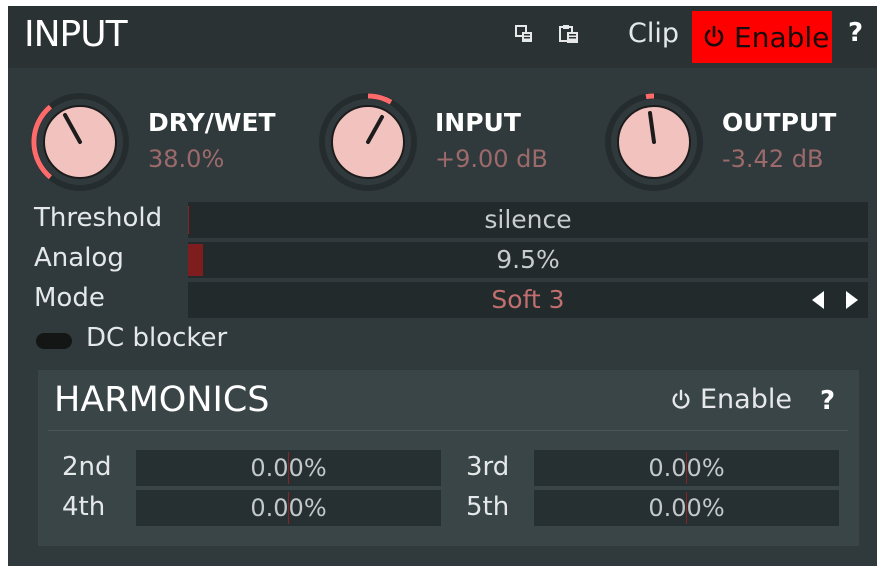 This screenshot has height=571, width=877. I want to click on mode-selector: Soft 3, so click(528, 300).